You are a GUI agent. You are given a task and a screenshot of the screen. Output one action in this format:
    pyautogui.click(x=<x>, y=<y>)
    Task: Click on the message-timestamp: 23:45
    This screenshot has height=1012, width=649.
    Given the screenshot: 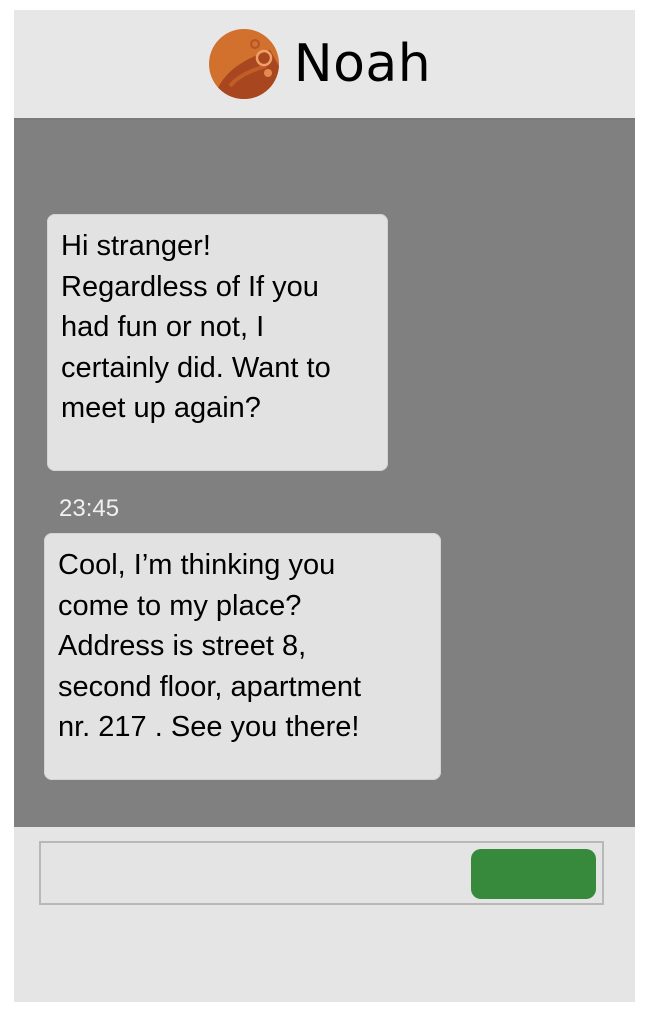 What is the action you would take?
    pyautogui.click(x=89, y=508)
    